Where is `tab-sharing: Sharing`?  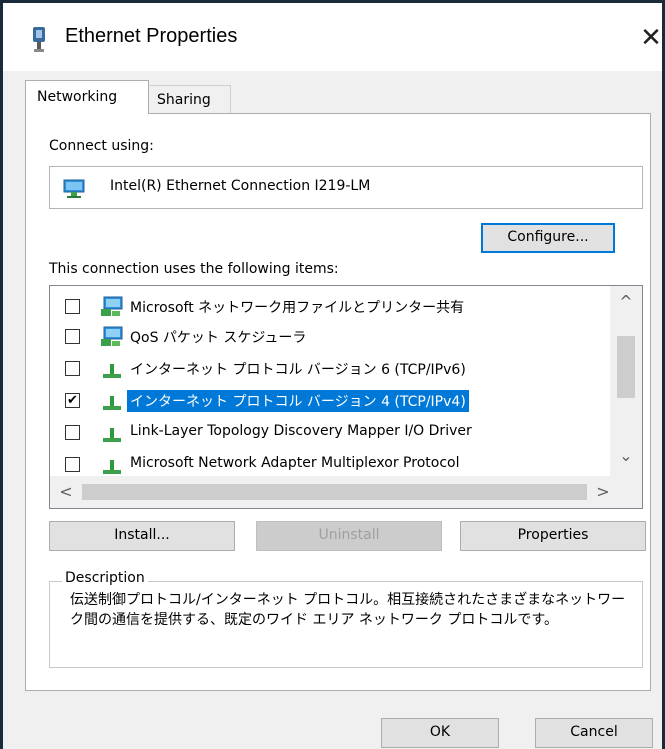
tab-sharing: Sharing is located at coordinates (190, 99).